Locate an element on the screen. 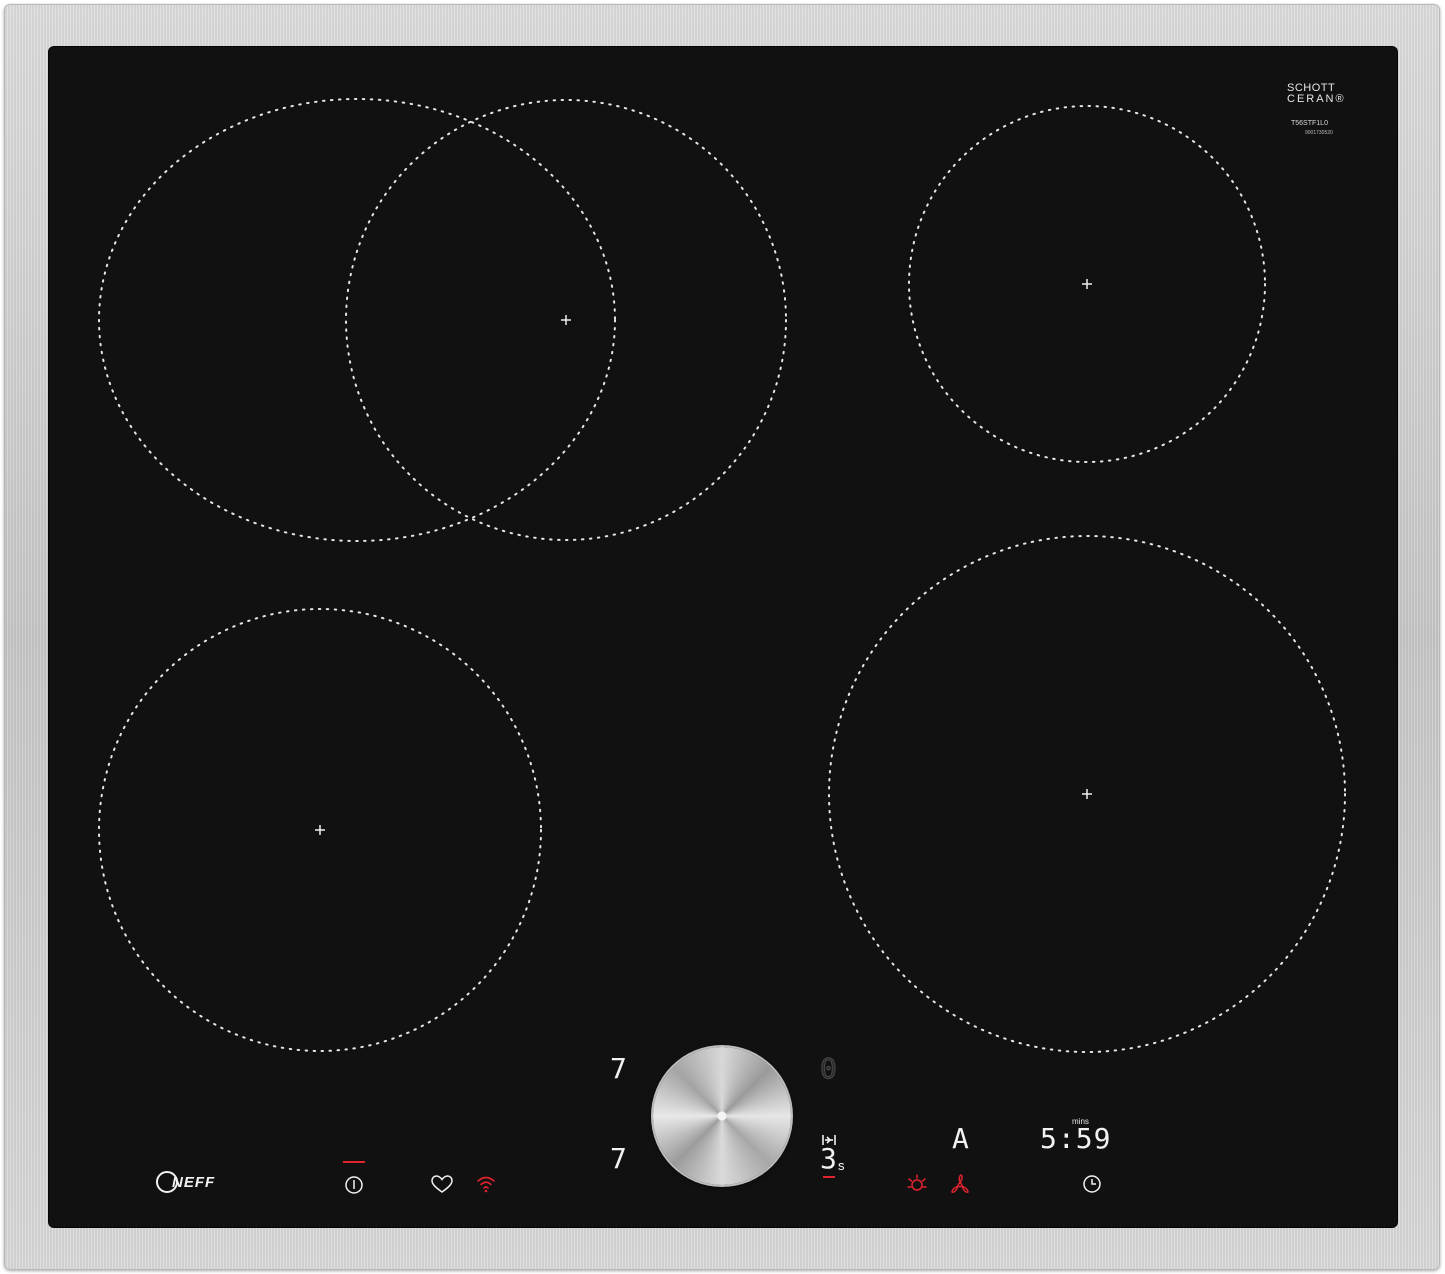  auto-mode-indicator: A is located at coordinates (960, 1138).